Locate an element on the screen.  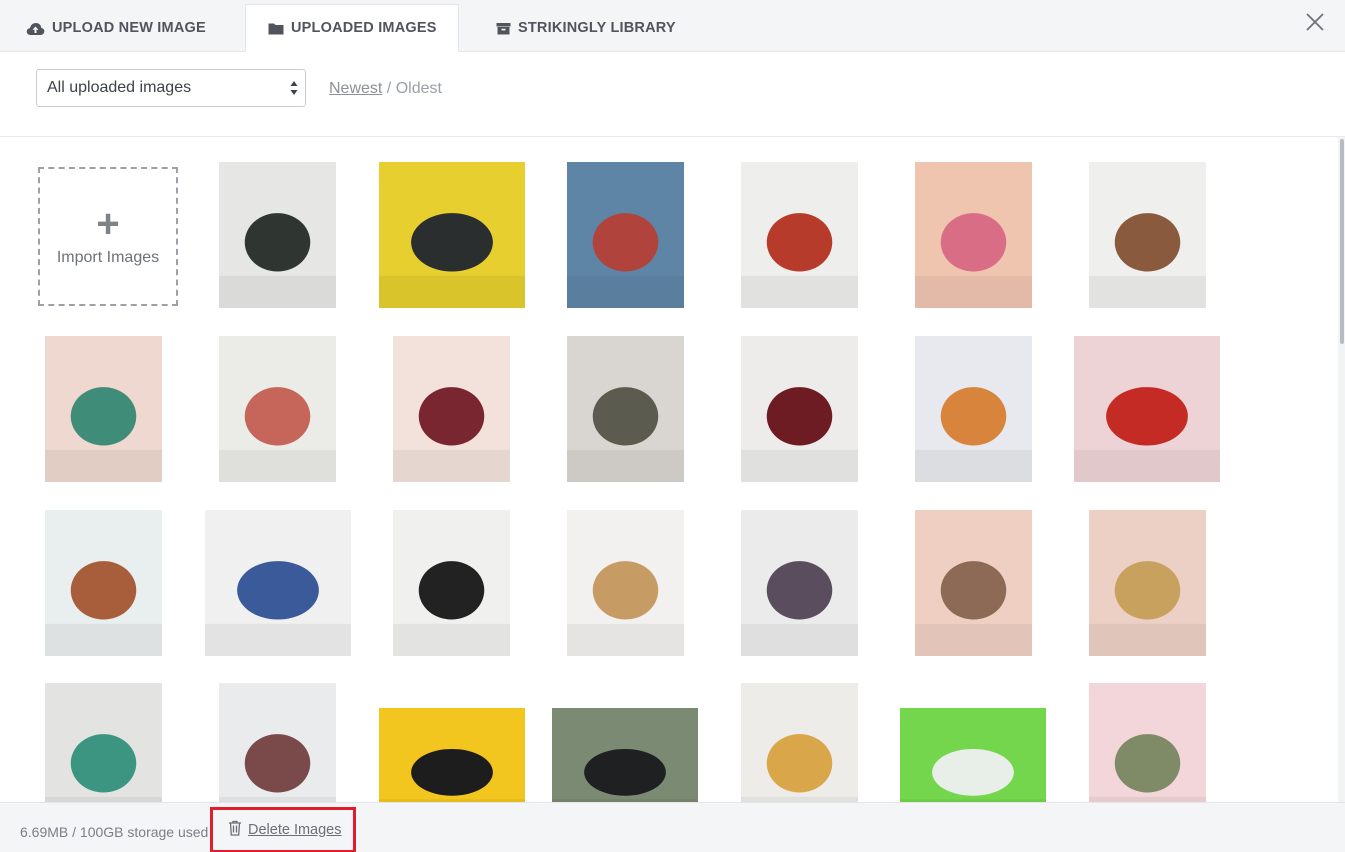
trash-icon is located at coordinates (235, 830).